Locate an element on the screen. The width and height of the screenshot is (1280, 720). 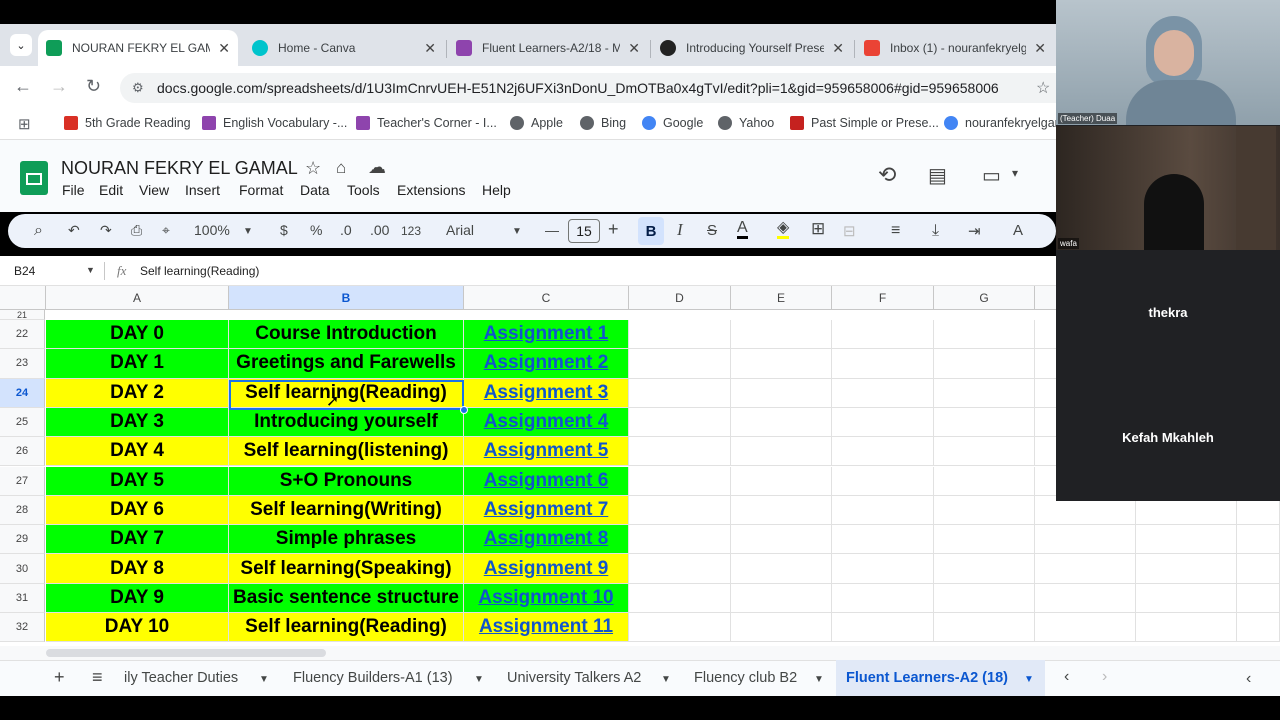
column-header-e: E is located at coordinates (781, 298).